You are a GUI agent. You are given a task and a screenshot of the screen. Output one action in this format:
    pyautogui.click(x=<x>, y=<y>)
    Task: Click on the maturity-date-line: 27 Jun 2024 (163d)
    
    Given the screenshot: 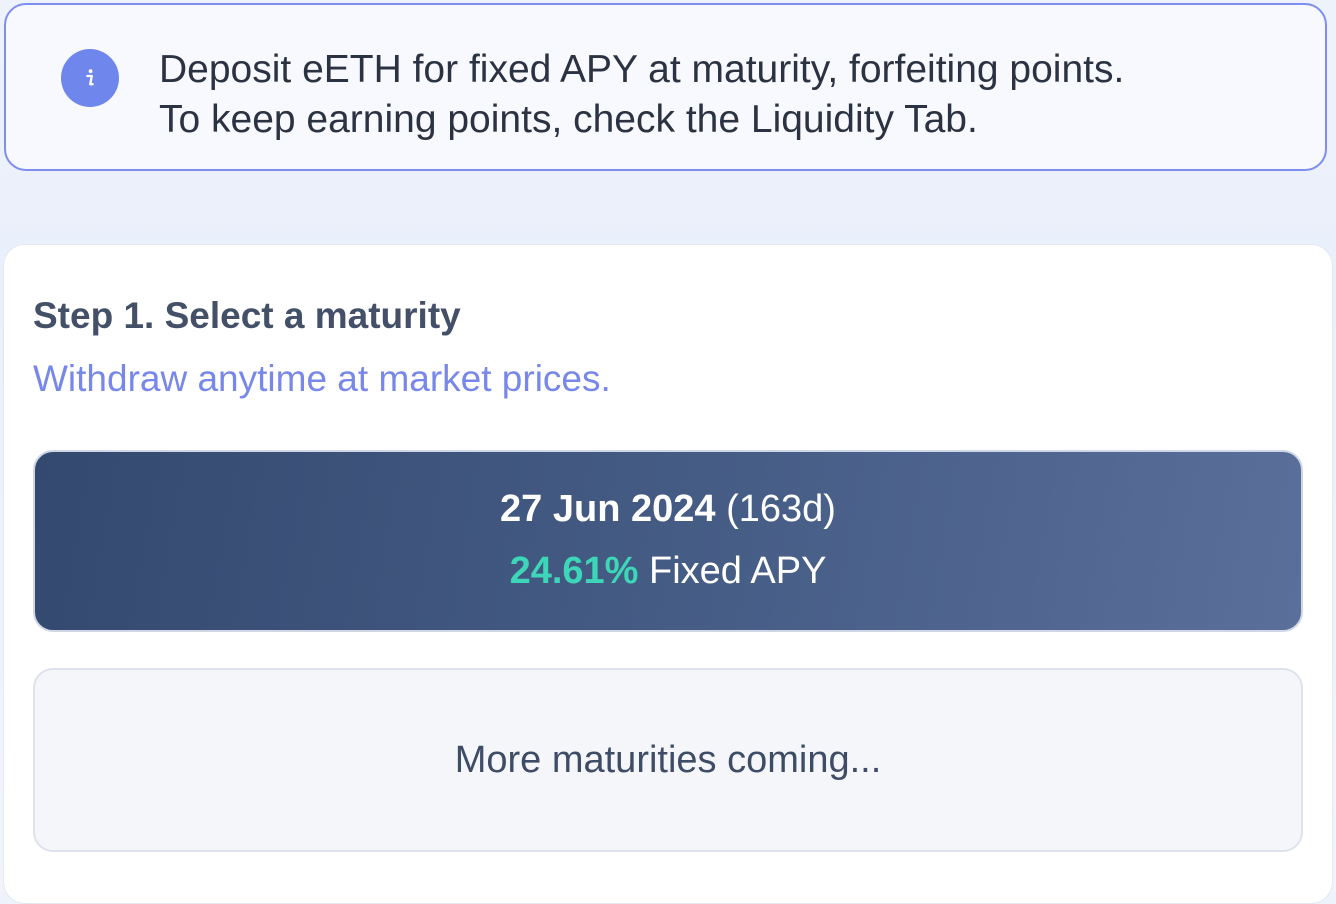 What is the action you would take?
    pyautogui.click(x=668, y=509)
    